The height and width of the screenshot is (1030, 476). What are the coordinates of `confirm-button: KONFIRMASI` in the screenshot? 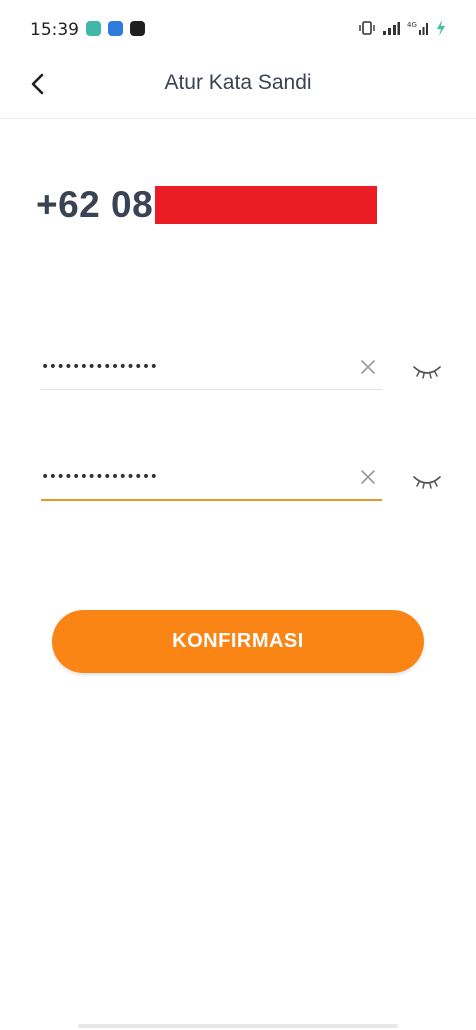 It's located at (238, 641).